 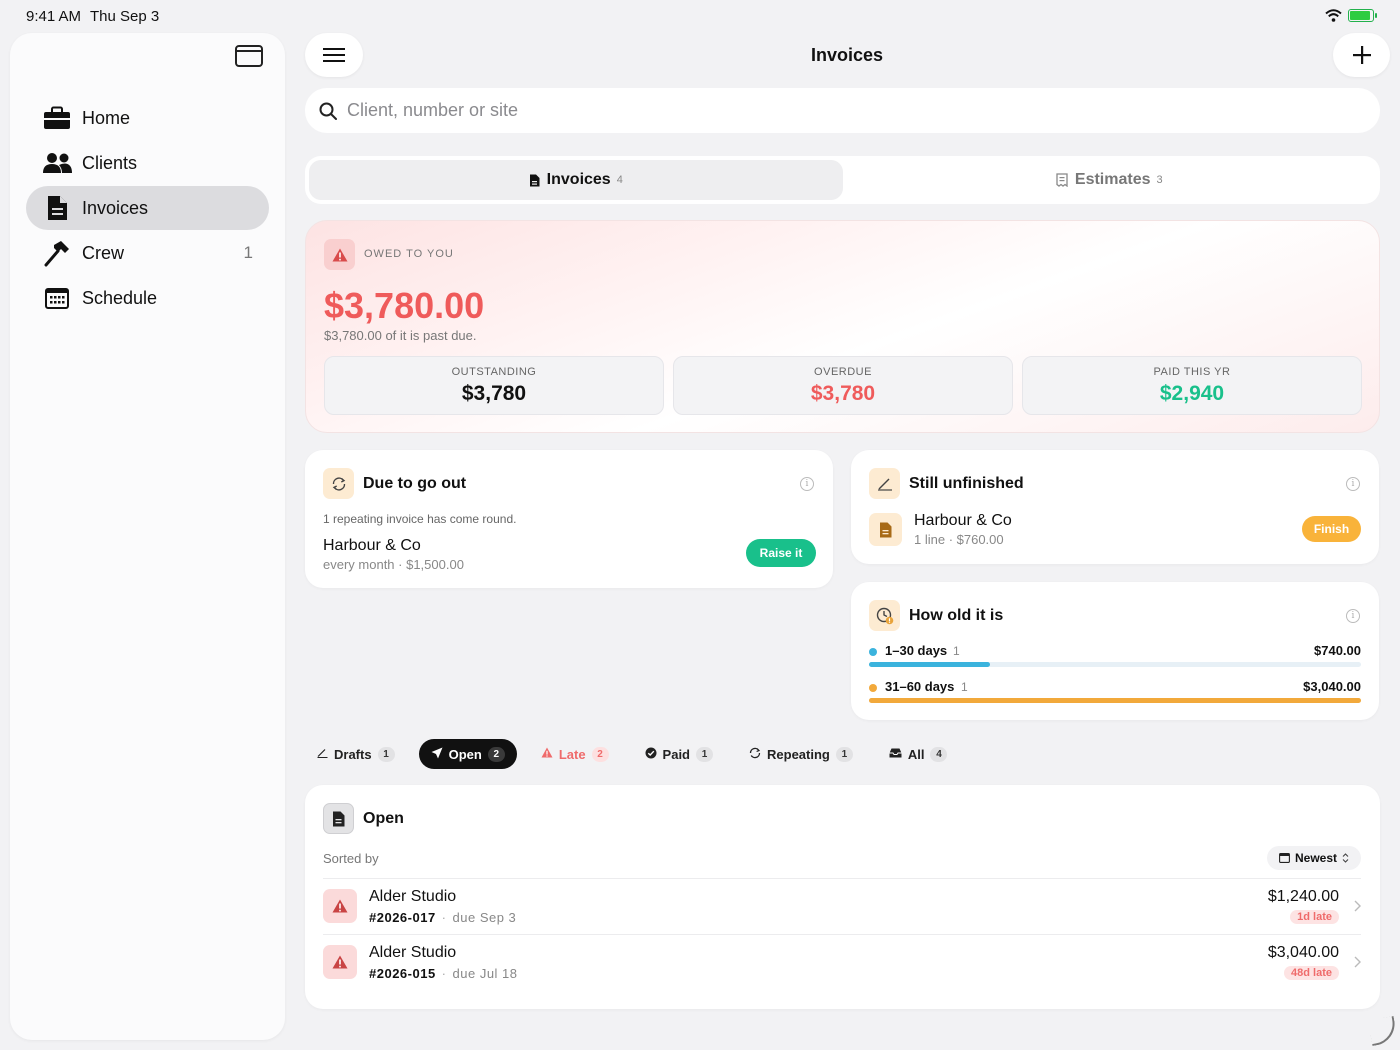 I want to click on sidebar-item-label: Clients, so click(x=110, y=162).